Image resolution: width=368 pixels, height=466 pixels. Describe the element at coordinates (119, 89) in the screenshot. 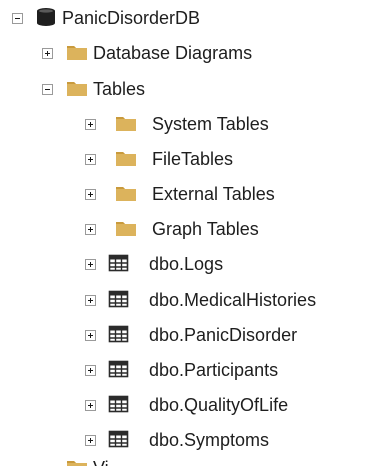

I see `folder-label: Tables` at that location.